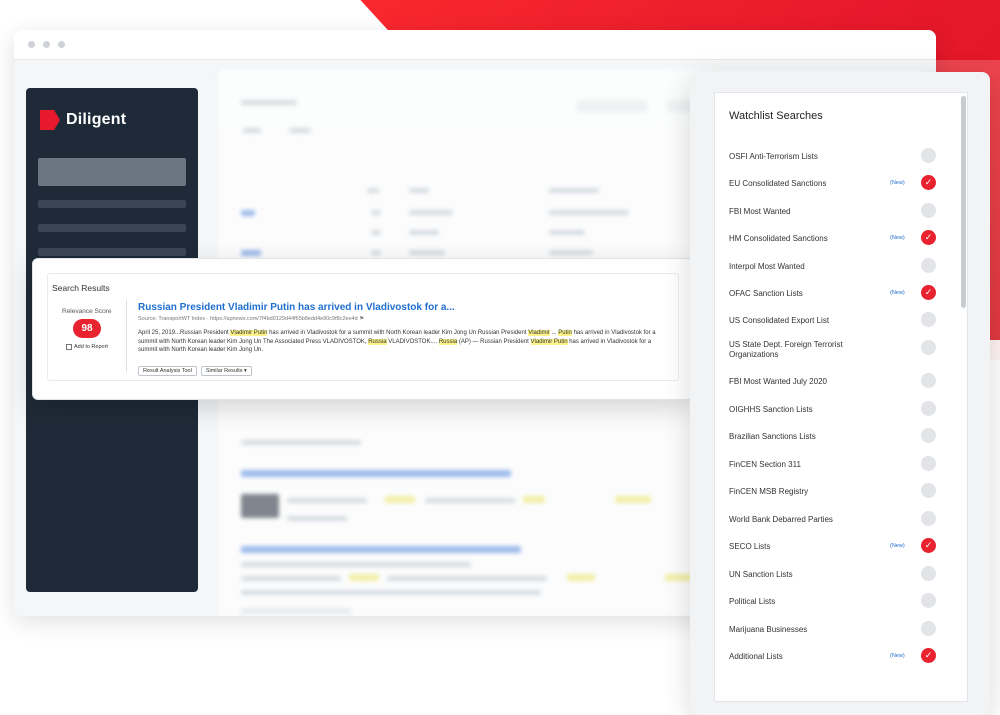 Image resolution: width=1000 pixels, height=715 pixels. Describe the element at coordinates (112, 172) in the screenshot. I see `sidebar-item-active` at that location.